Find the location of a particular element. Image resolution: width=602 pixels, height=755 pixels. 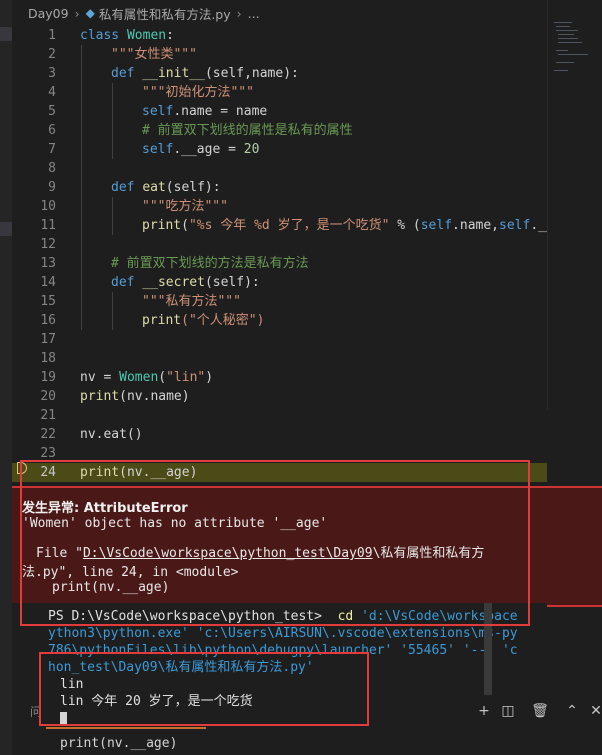

code-line: 1 class Women: is located at coordinates (111, 35).